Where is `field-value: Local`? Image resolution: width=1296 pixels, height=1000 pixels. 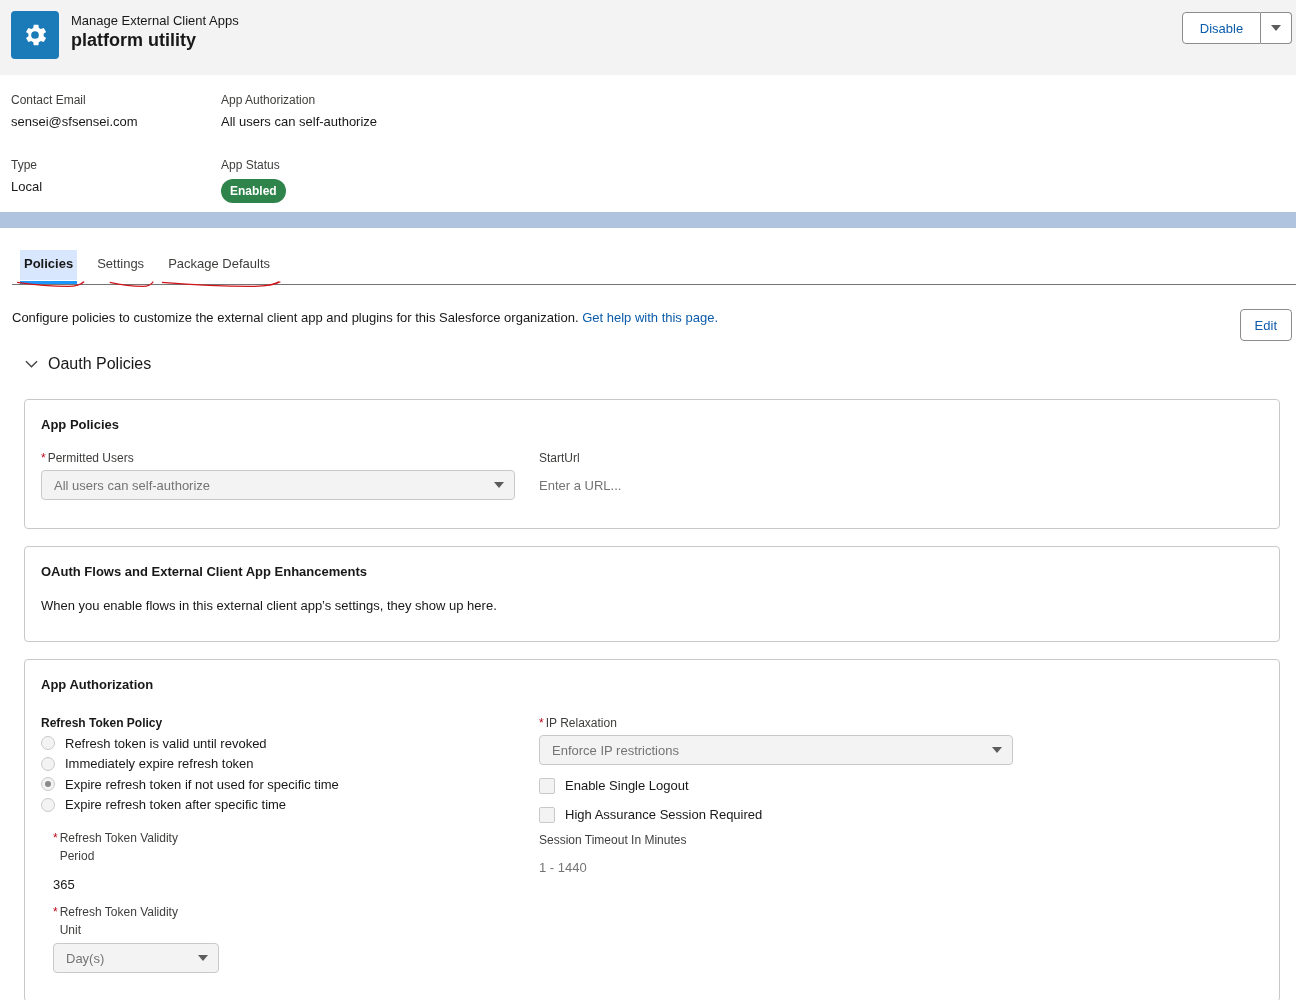
field-value: Local is located at coordinates (27, 186).